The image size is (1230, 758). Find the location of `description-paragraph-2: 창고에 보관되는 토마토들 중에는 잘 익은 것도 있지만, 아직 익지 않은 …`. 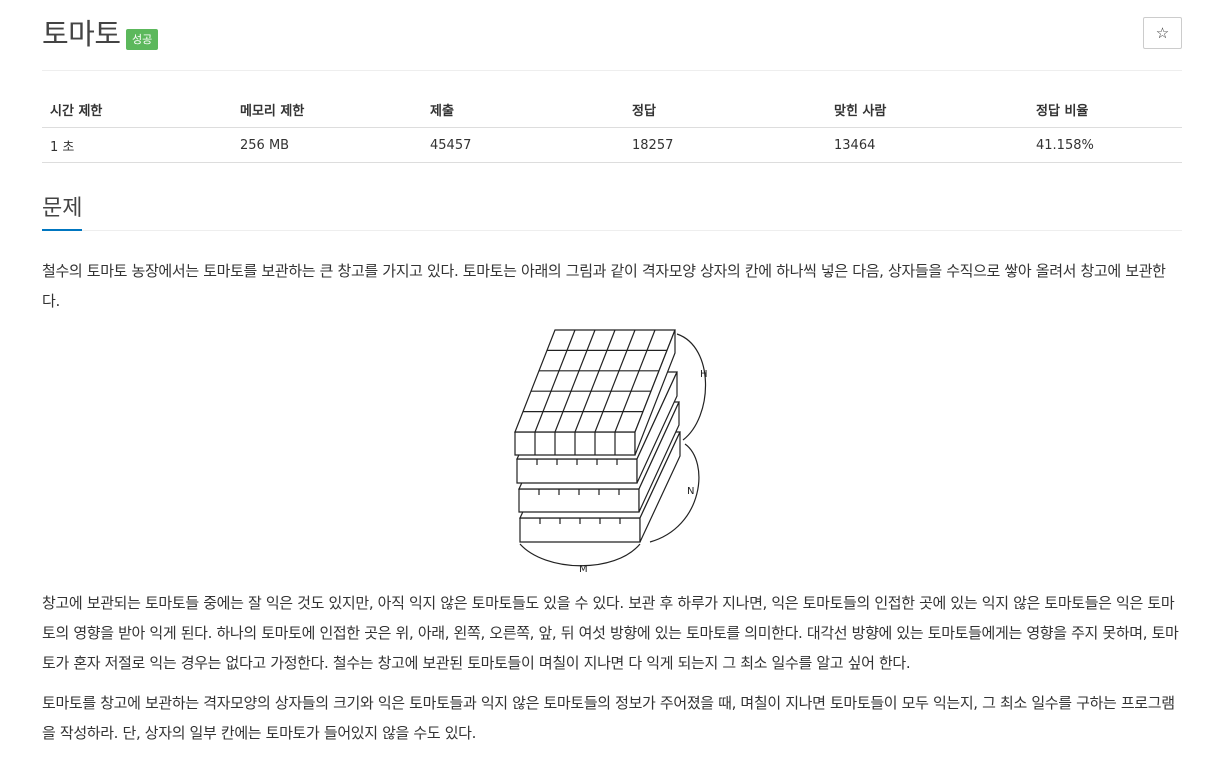

description-paragraph-2: 창고에 보관되는 토마토들 중에는 잘 익은 것도 있지만, 아직 익지 않은 … is located at coordinates (610, 633).